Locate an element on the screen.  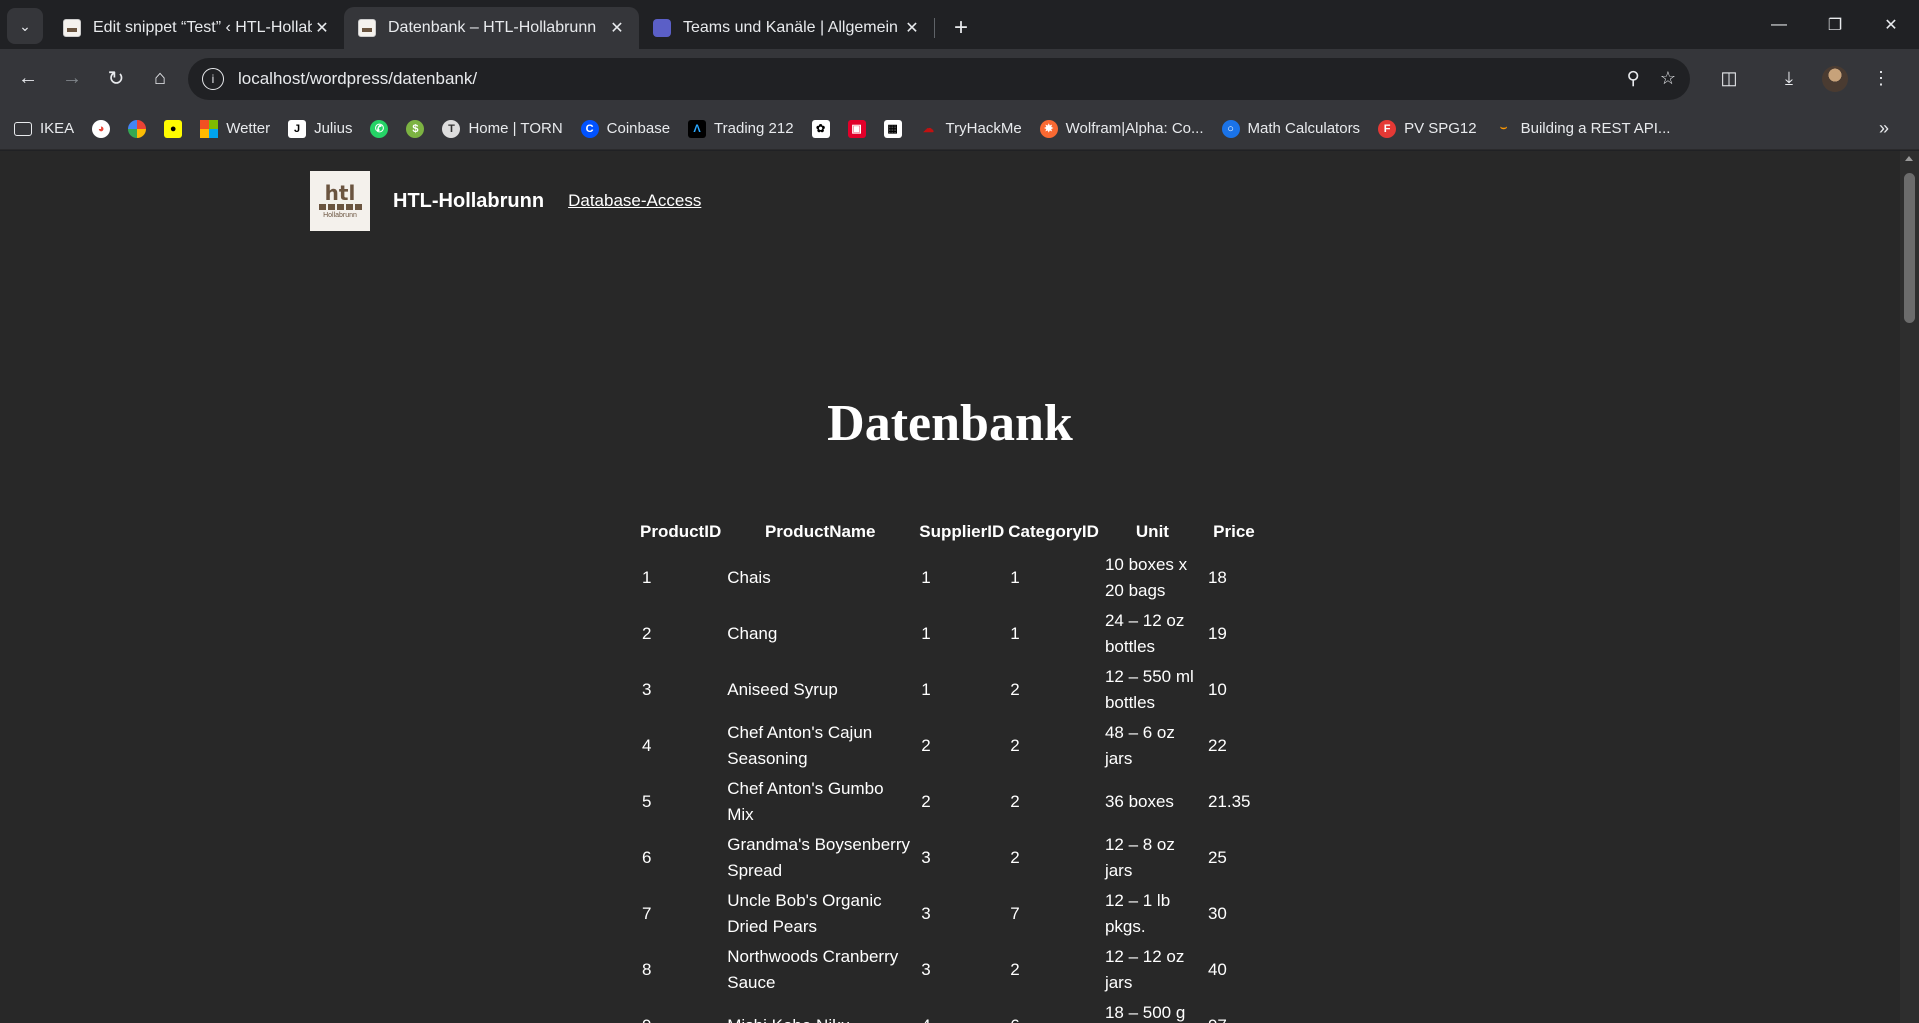
downloads-button: ⤓ is located at coordinates (1789, 79).